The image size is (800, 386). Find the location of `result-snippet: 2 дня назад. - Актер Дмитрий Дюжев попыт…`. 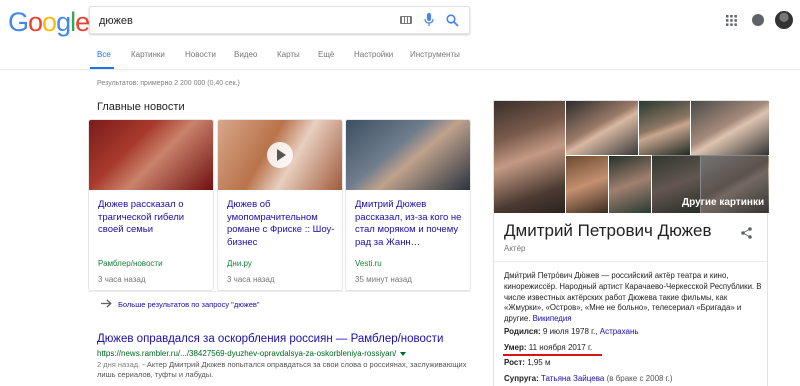

result-snippet: 2 дня назад. - Актер Дмитрий Дюжев попыт… is located at coordinates (282, 370).